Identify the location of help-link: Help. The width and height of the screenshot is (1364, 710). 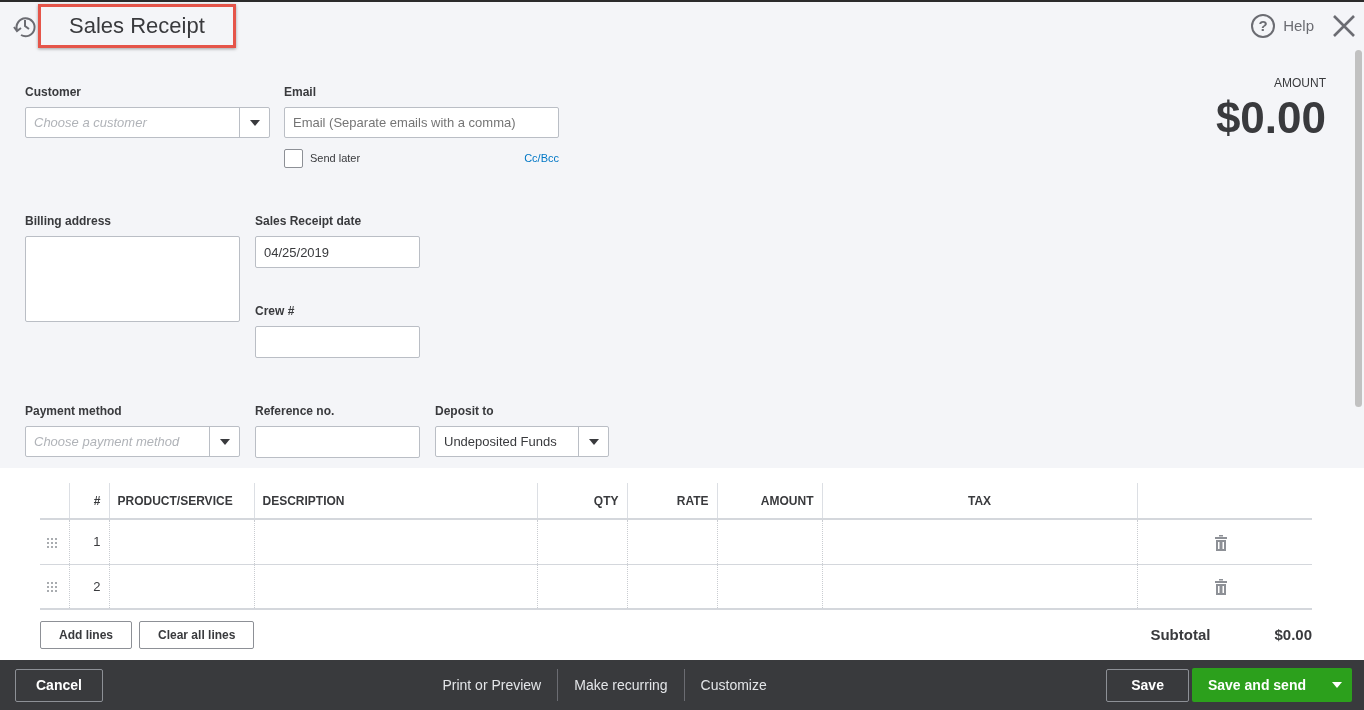
(1298, 26).